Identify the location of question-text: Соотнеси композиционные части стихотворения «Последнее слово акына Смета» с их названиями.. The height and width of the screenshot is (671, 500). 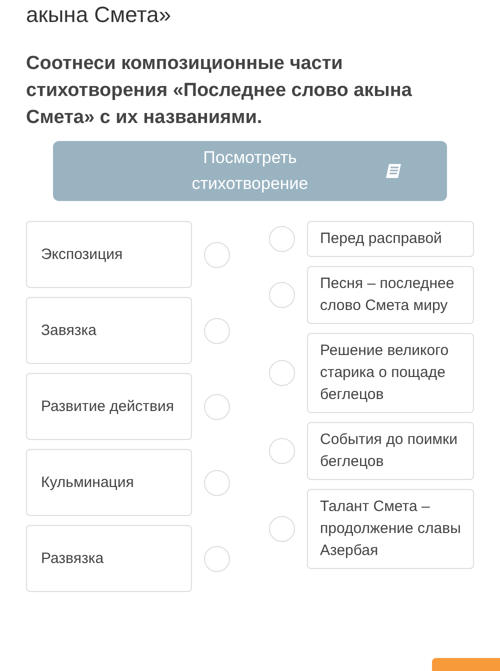
(219, 91).